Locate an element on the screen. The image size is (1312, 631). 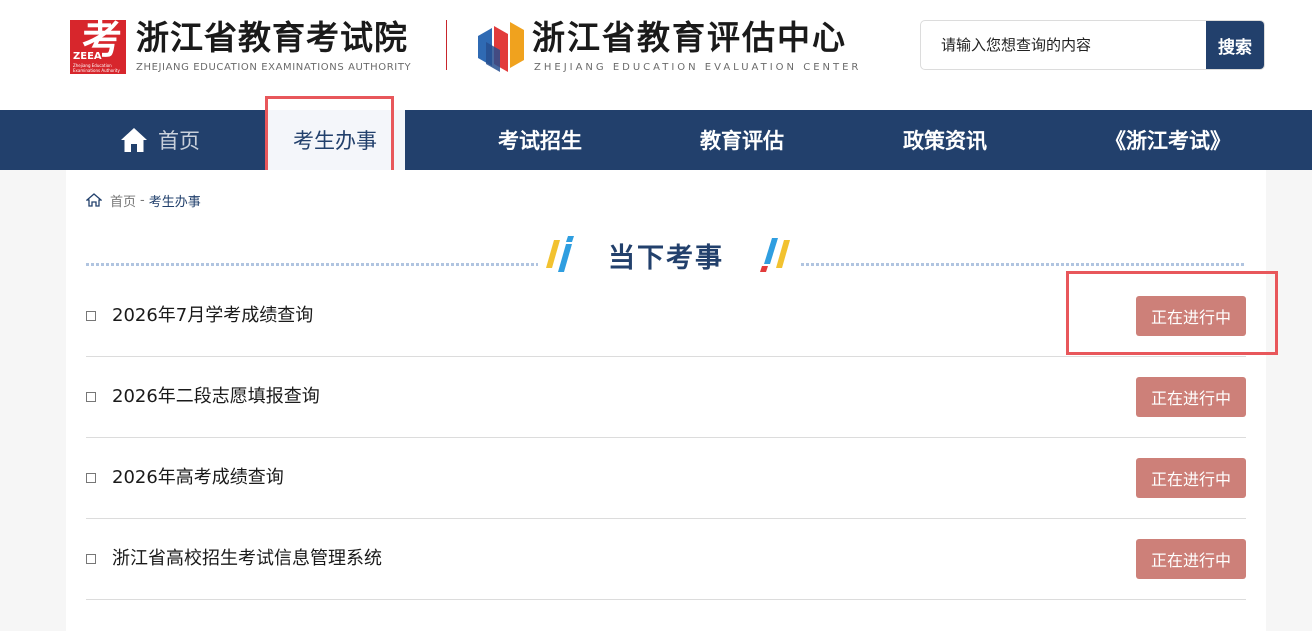
search-button: 搜索 is located at coordinates (1235, 45).